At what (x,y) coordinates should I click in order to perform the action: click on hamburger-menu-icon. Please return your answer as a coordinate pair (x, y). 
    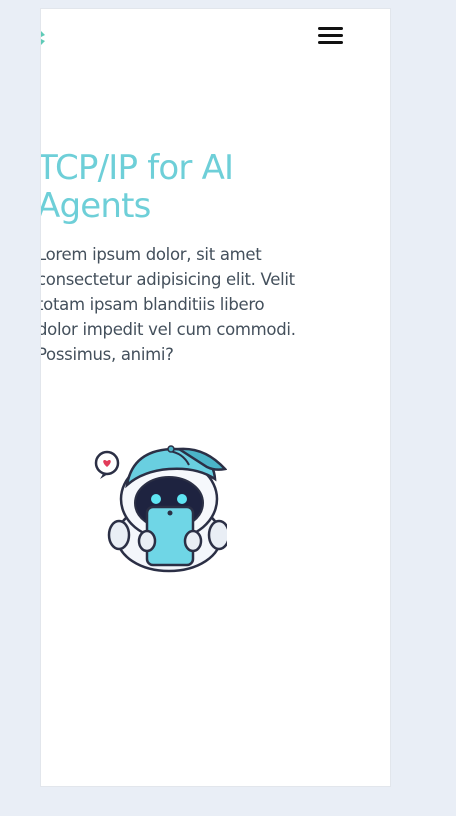
    Looking at the image, I should click on (331, 38).